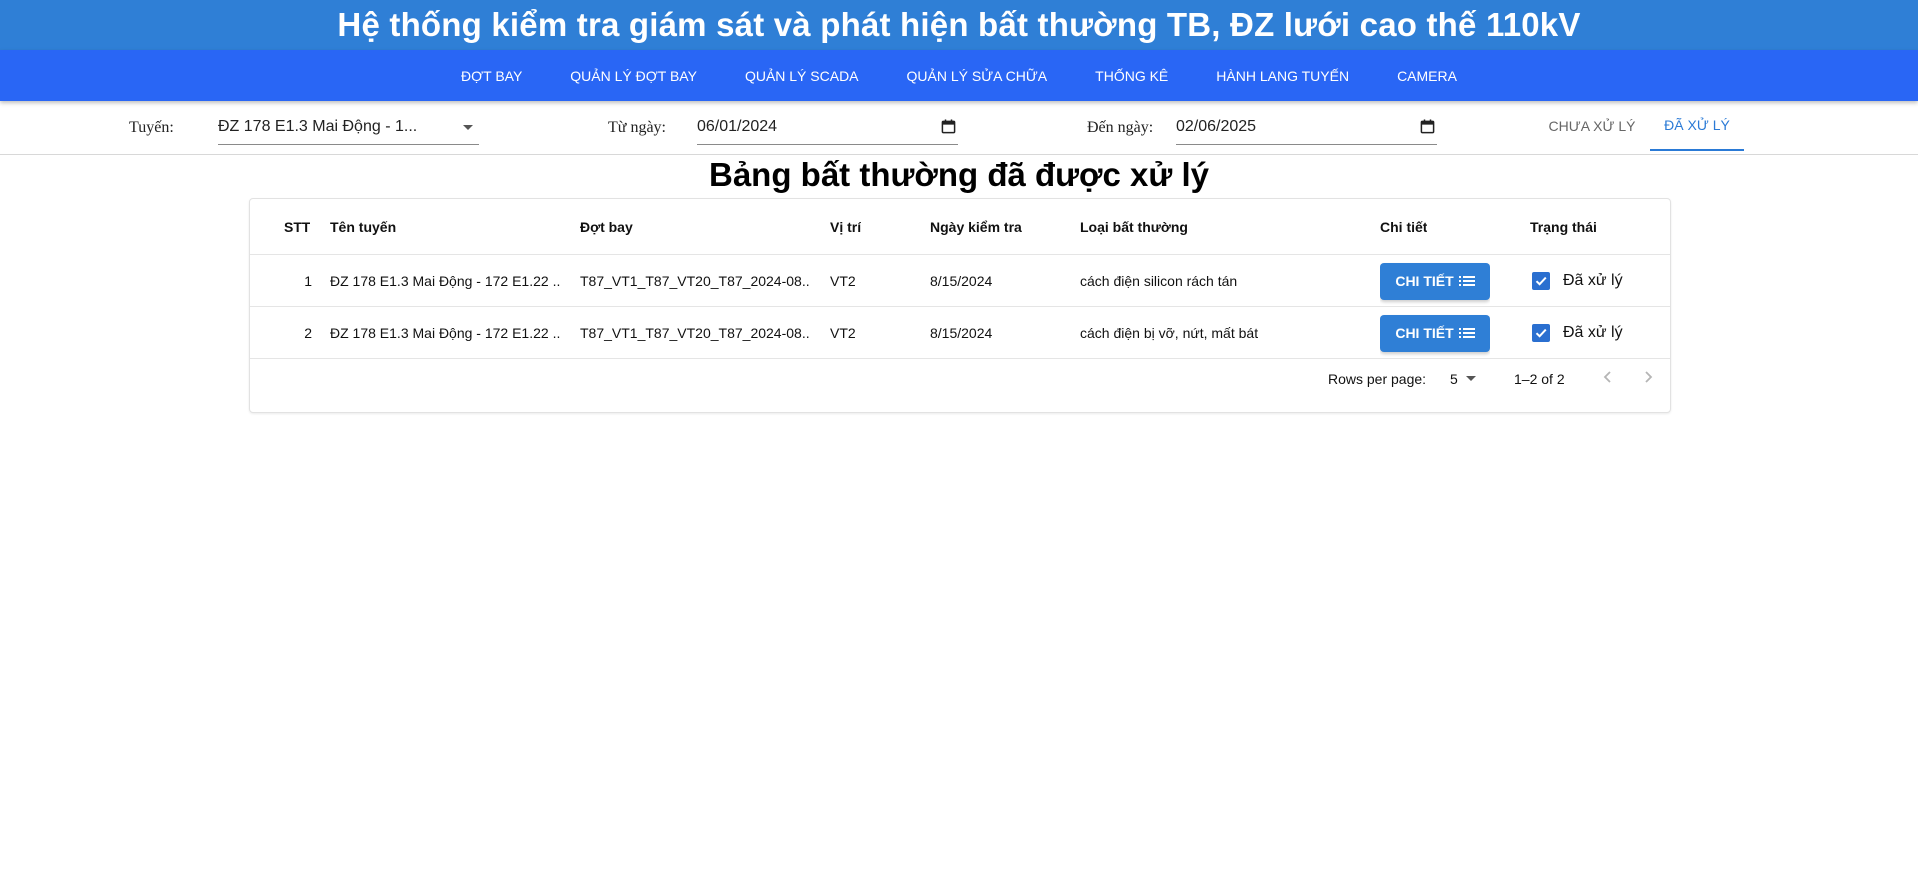 The height and width of the screenshot is (880, 1918). I want to click on row-stt: 1, so click(308, 281).